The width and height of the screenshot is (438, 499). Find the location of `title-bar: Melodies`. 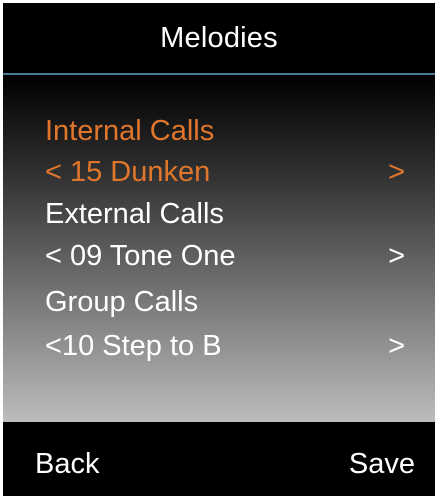

title-bar: Melodies is located at coordinates (219, 39).